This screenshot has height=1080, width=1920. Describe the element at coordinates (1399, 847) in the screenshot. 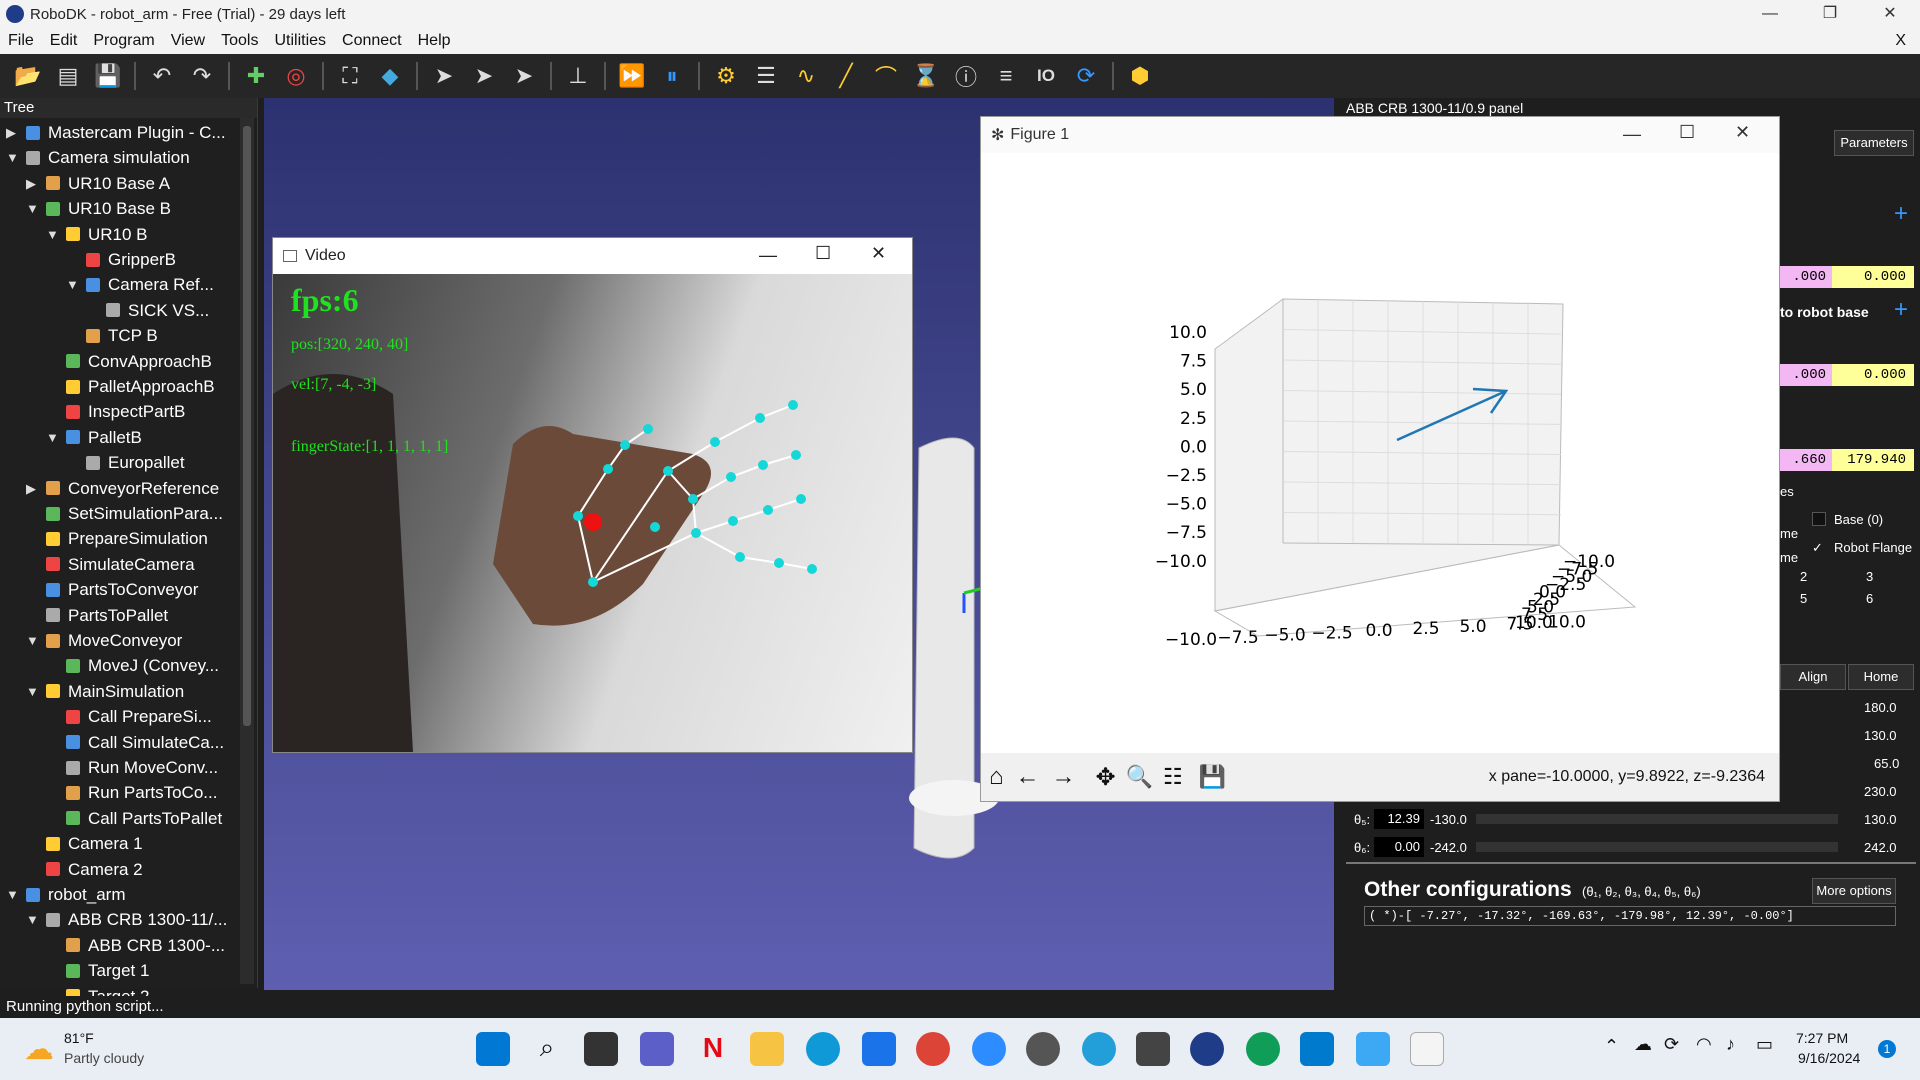

I see `joint6-value: 0.00` at that location.